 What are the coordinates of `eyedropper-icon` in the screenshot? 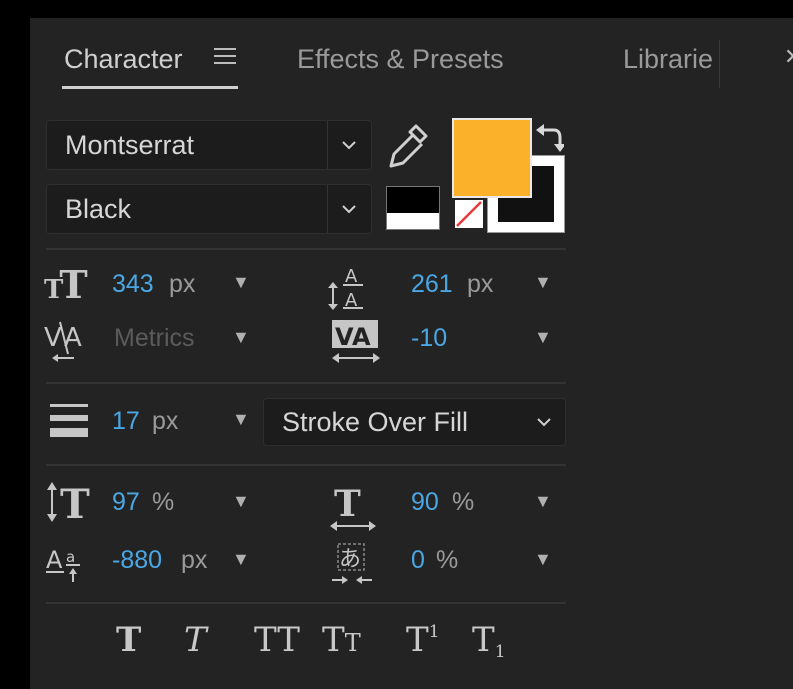 It's located at (409, 148).